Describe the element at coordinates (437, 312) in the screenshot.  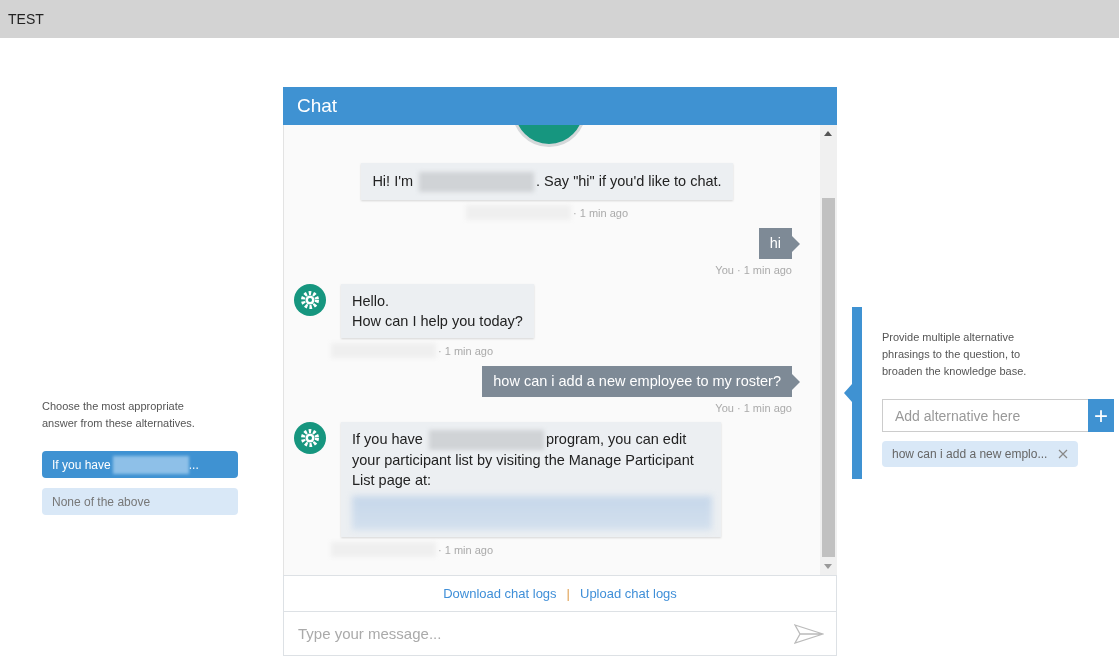
I see `message-text: Hello. How can I help you today?` at that location.